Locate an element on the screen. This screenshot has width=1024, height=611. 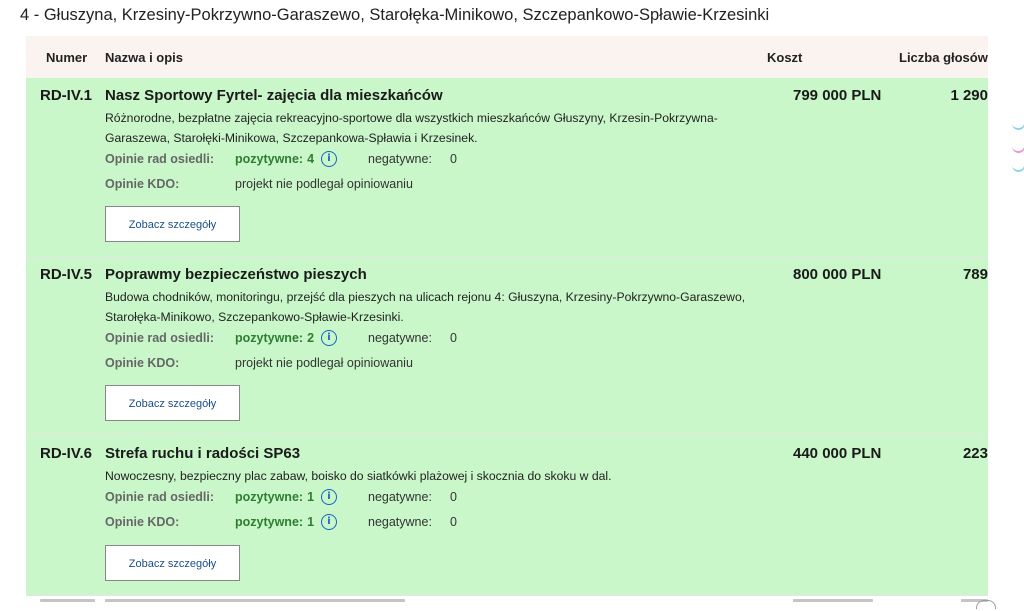
project-title: Poprawmy bezpieczeństwo pieszych is located at coordinates (236, 274).